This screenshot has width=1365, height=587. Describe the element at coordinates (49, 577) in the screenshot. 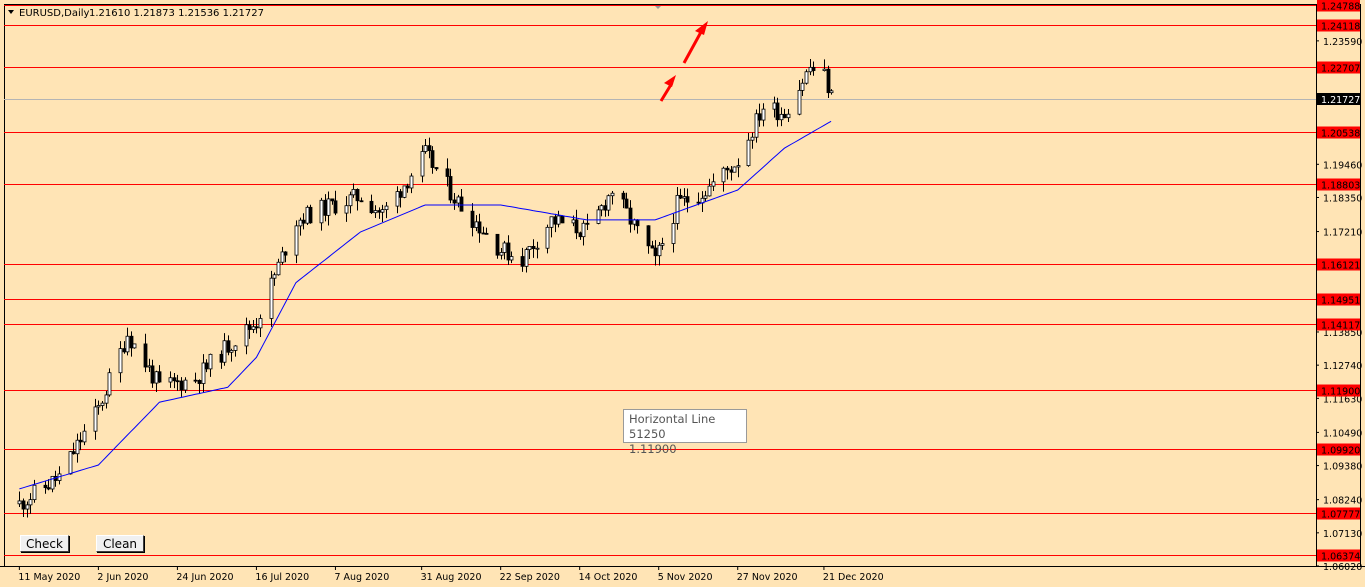

I see `x-tick-label-0: 11 May 2020` at that location.